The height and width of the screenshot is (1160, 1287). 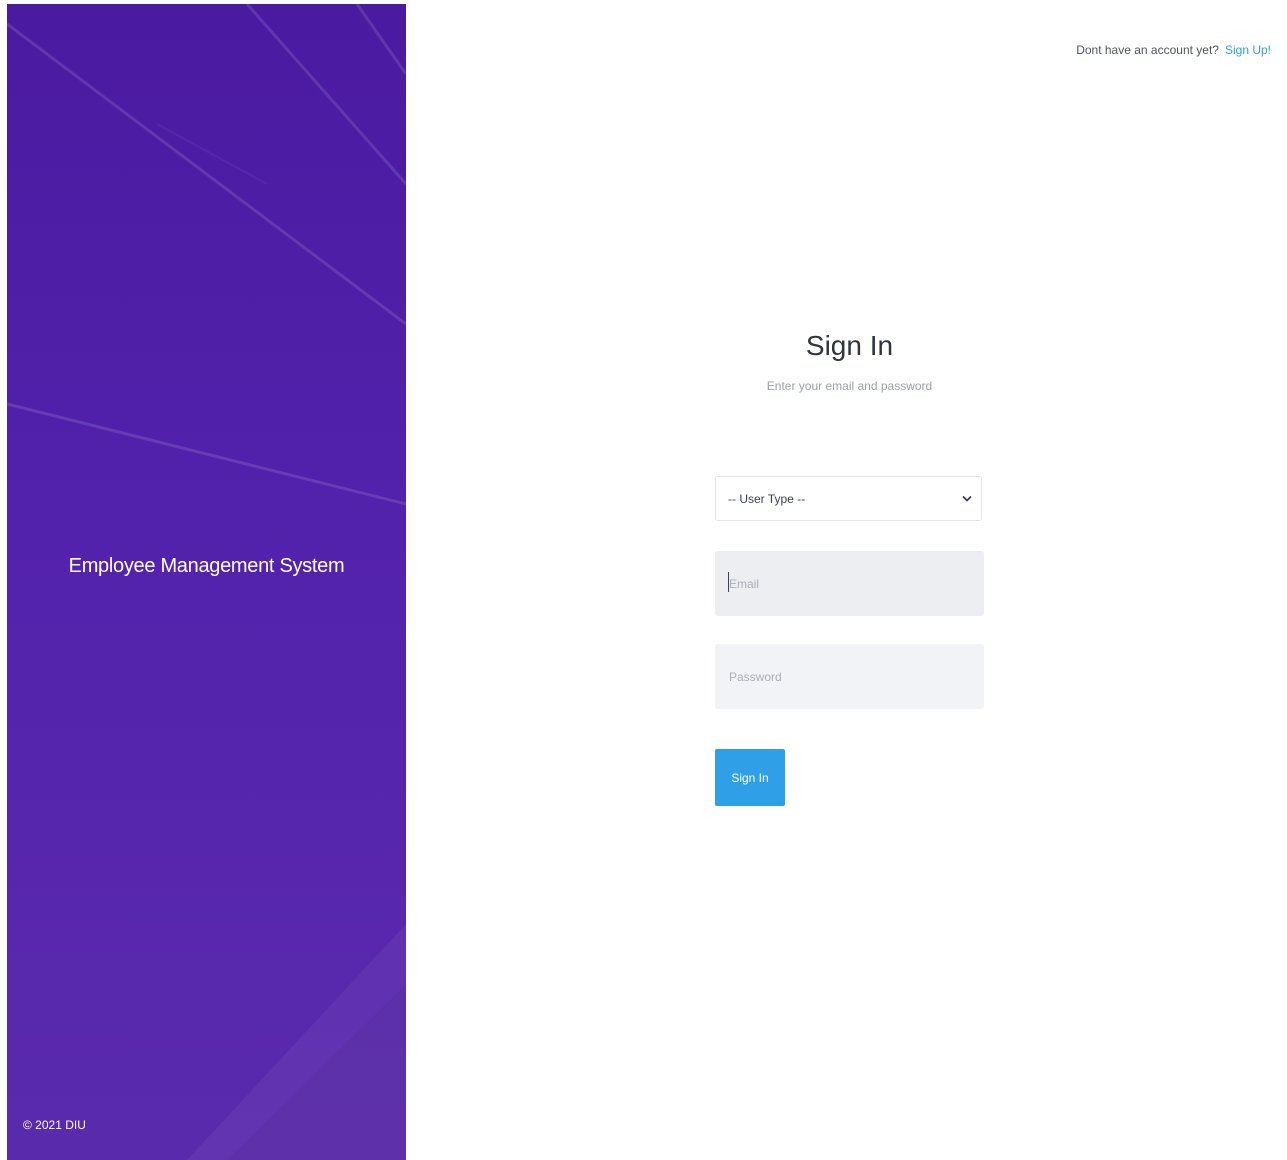 What do you see at coordinates (54, 1125) in the screenshot?
I see `copyright-text: © 2021 DIU` at bounding box center [54, 1125].